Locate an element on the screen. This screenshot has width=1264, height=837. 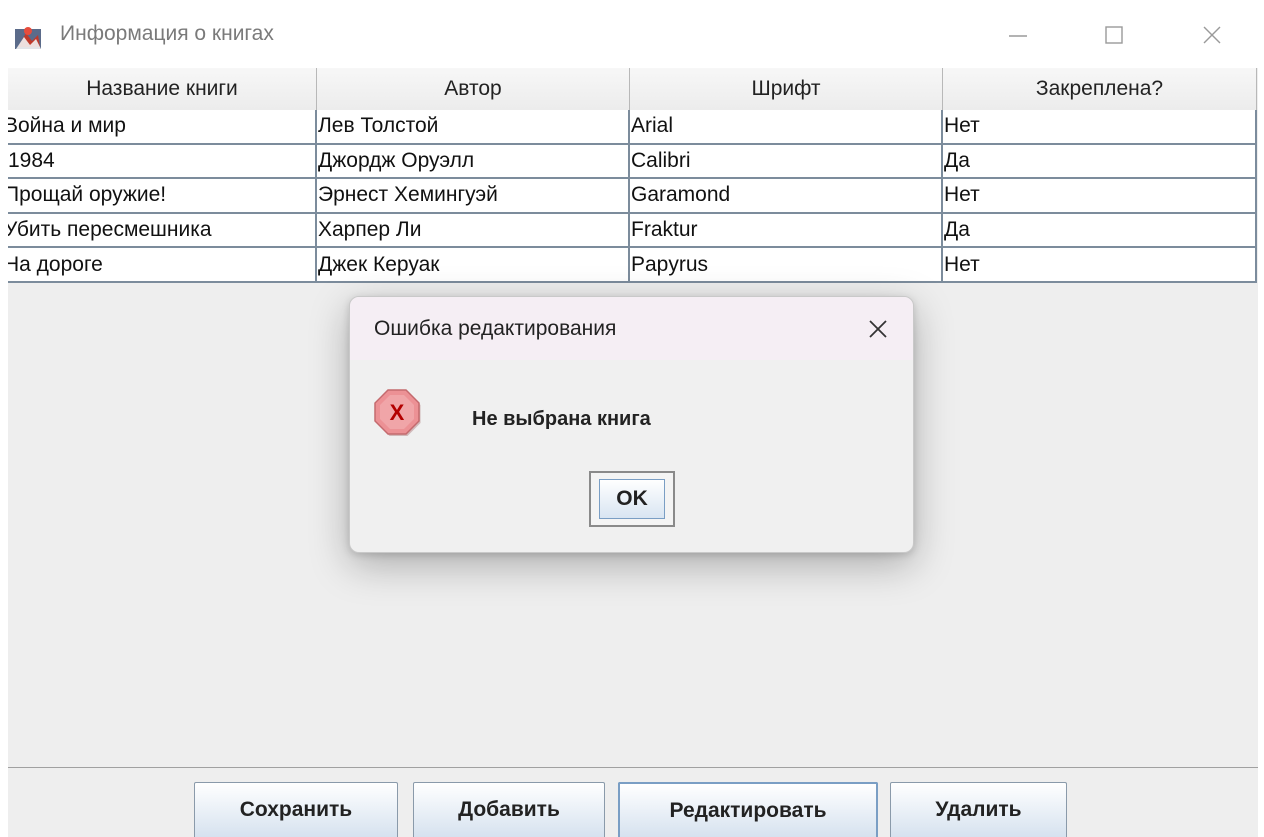
dialog-titlebar: Ошибка редактирования is located at coordinates (631, 328).